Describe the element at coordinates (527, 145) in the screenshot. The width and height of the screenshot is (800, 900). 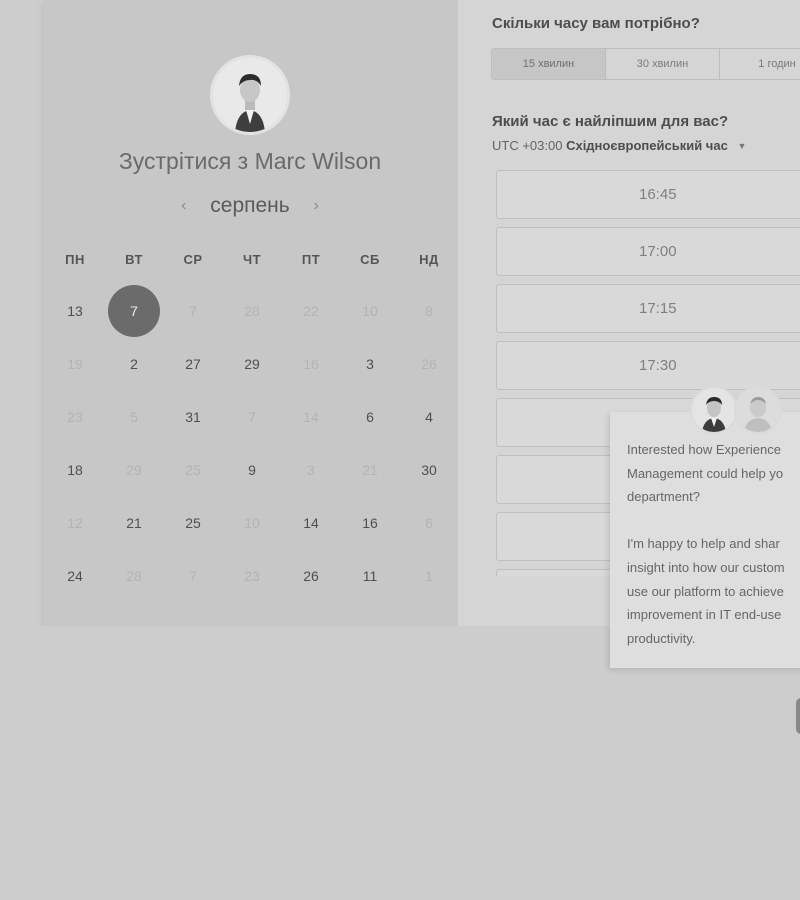
I see `timezone-offset: UTC +03:00` at that location.